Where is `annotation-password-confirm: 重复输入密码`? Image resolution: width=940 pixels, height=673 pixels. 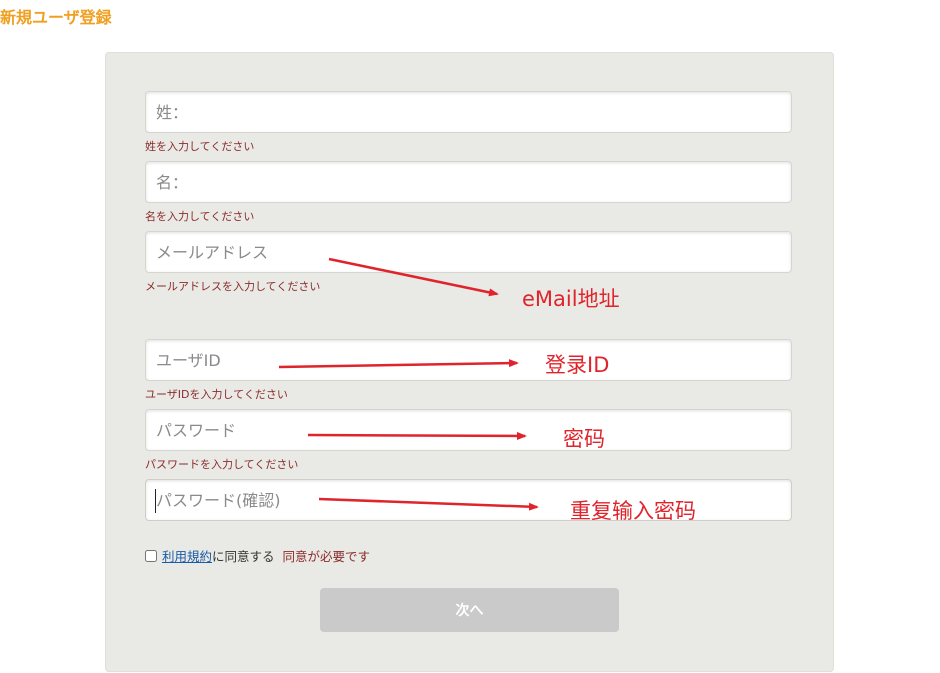
annotation-password-confirm: 重复输入密码 is located at coordinates (633, 511).